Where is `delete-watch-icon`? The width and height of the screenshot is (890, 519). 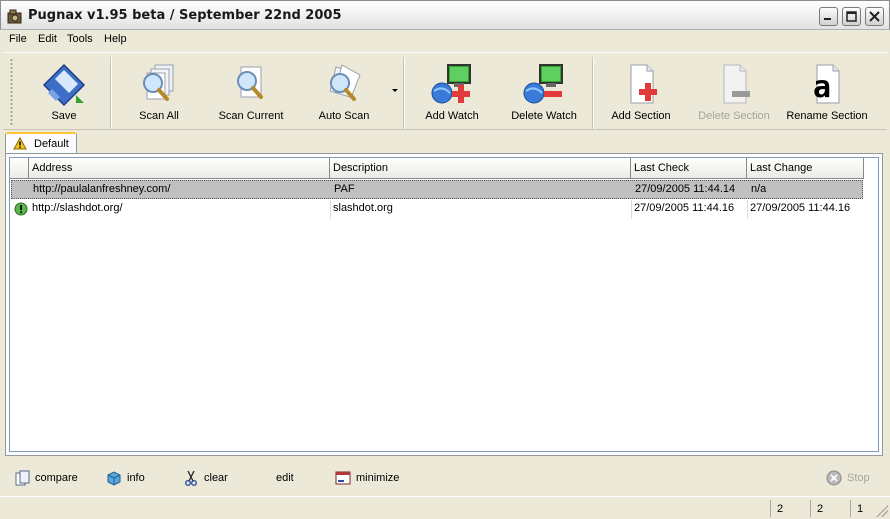
delete-watch-icon is located at coordinates (543, 84).